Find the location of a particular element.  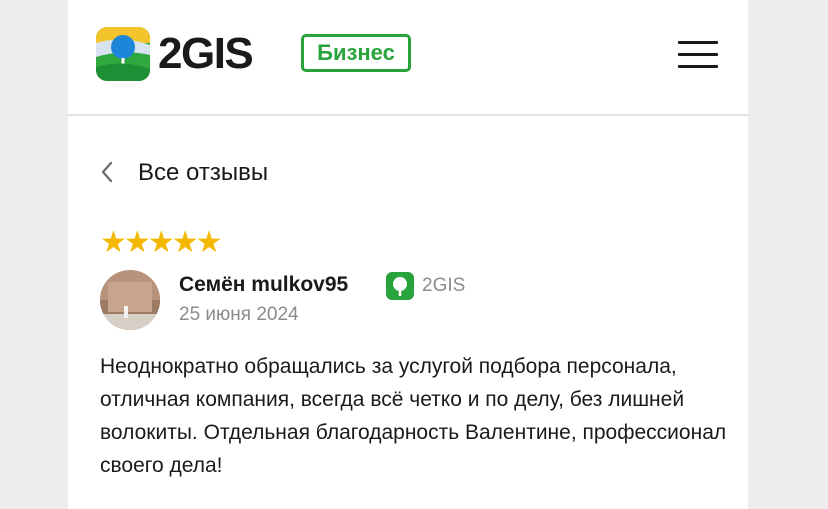

rating-stars: ★★★★★ is located at coordinates (161, 242).